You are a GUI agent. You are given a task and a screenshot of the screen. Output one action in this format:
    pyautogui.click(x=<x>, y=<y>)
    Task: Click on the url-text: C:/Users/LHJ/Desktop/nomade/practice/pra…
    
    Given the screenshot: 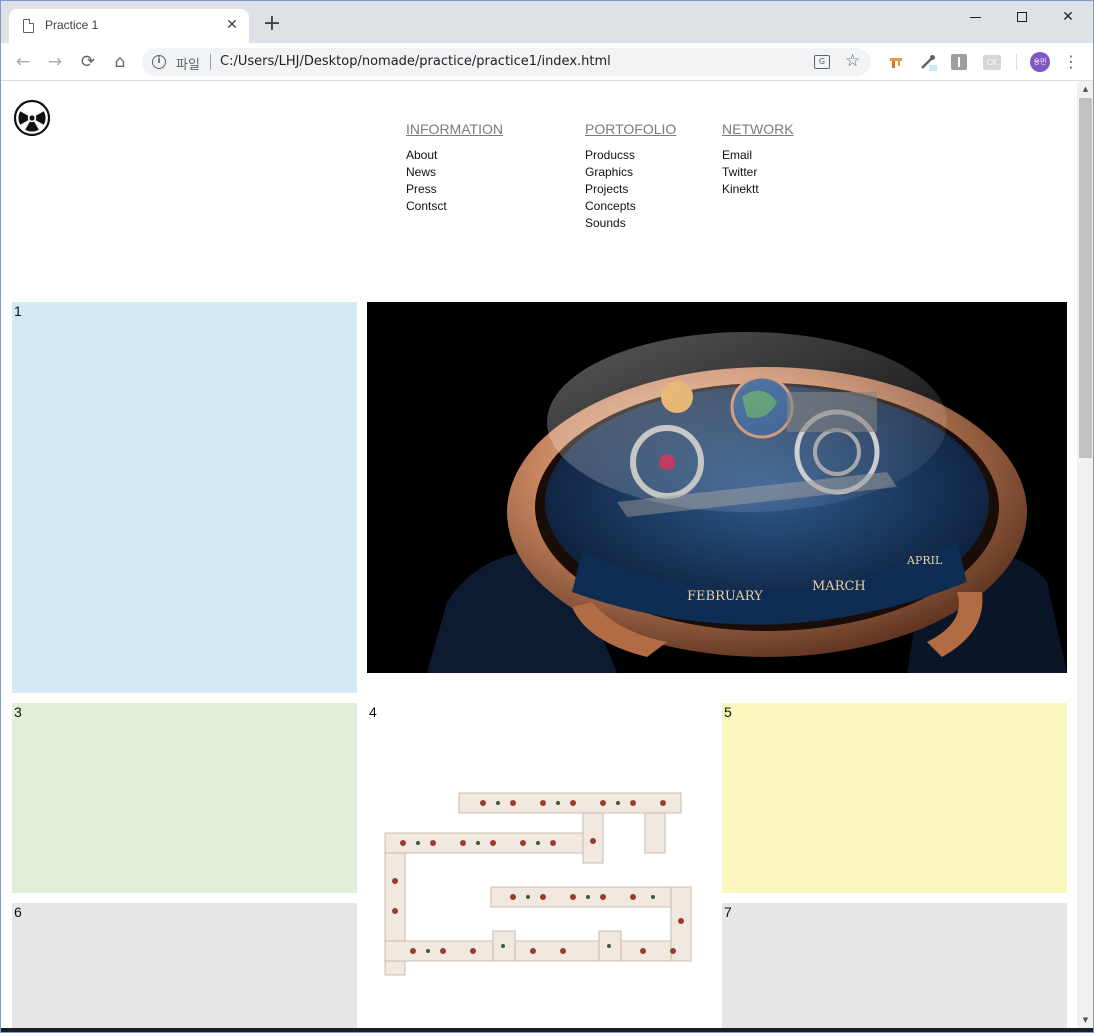 What is the action you would take?
    pyautogui.click(x=415, y=61)
    